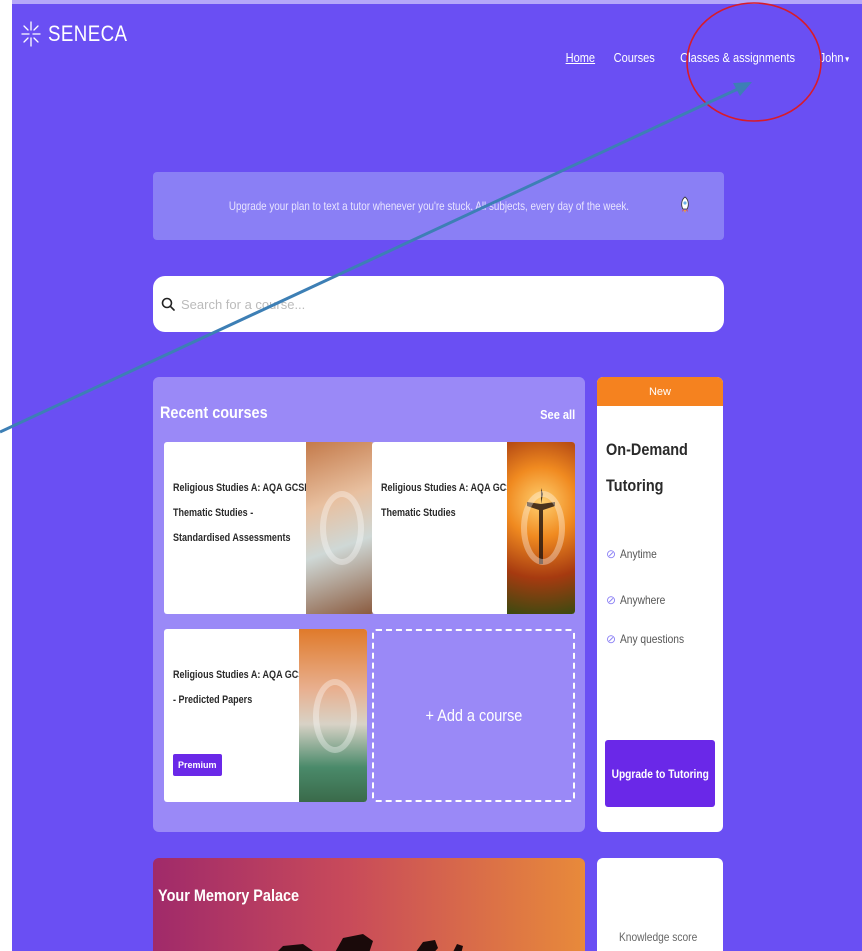 The width and height of the screenshot is (862, 951). Describe the element at coordinates (31, 34) in the screenshot. I see `seneca-logo-icon` at that location.